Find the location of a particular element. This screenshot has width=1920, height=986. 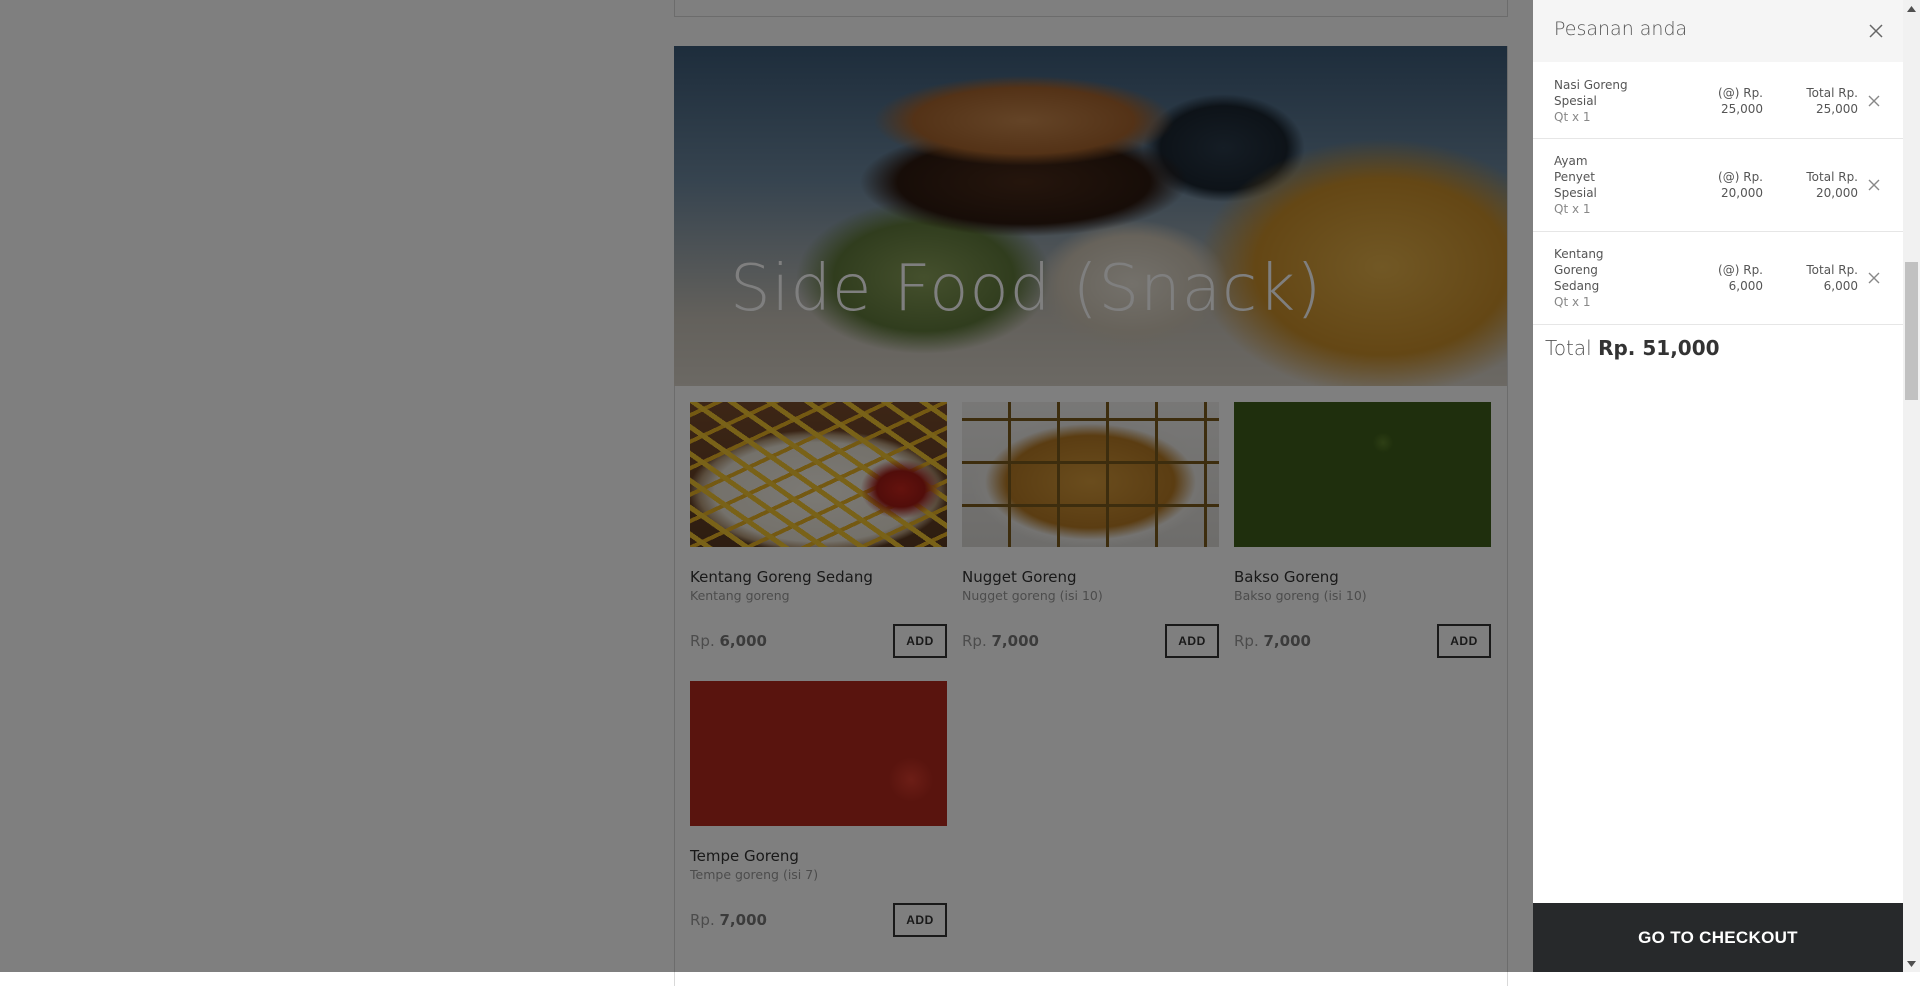

cart-item-total: Total Rp. 6,000 is located at coordinates (1815, 278).